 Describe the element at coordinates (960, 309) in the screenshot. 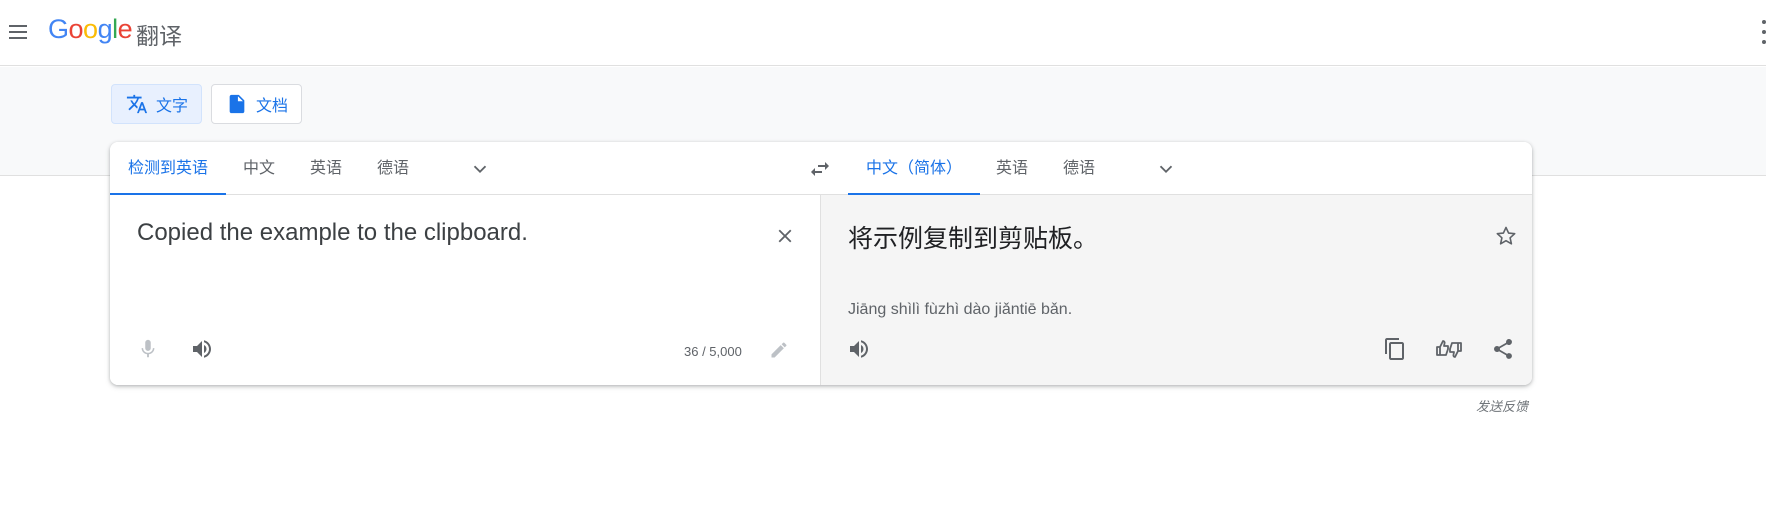

I see `transliteration-text: Jiāng shìlì fùzhì dào jiǎntiē bǎn.` at that location.